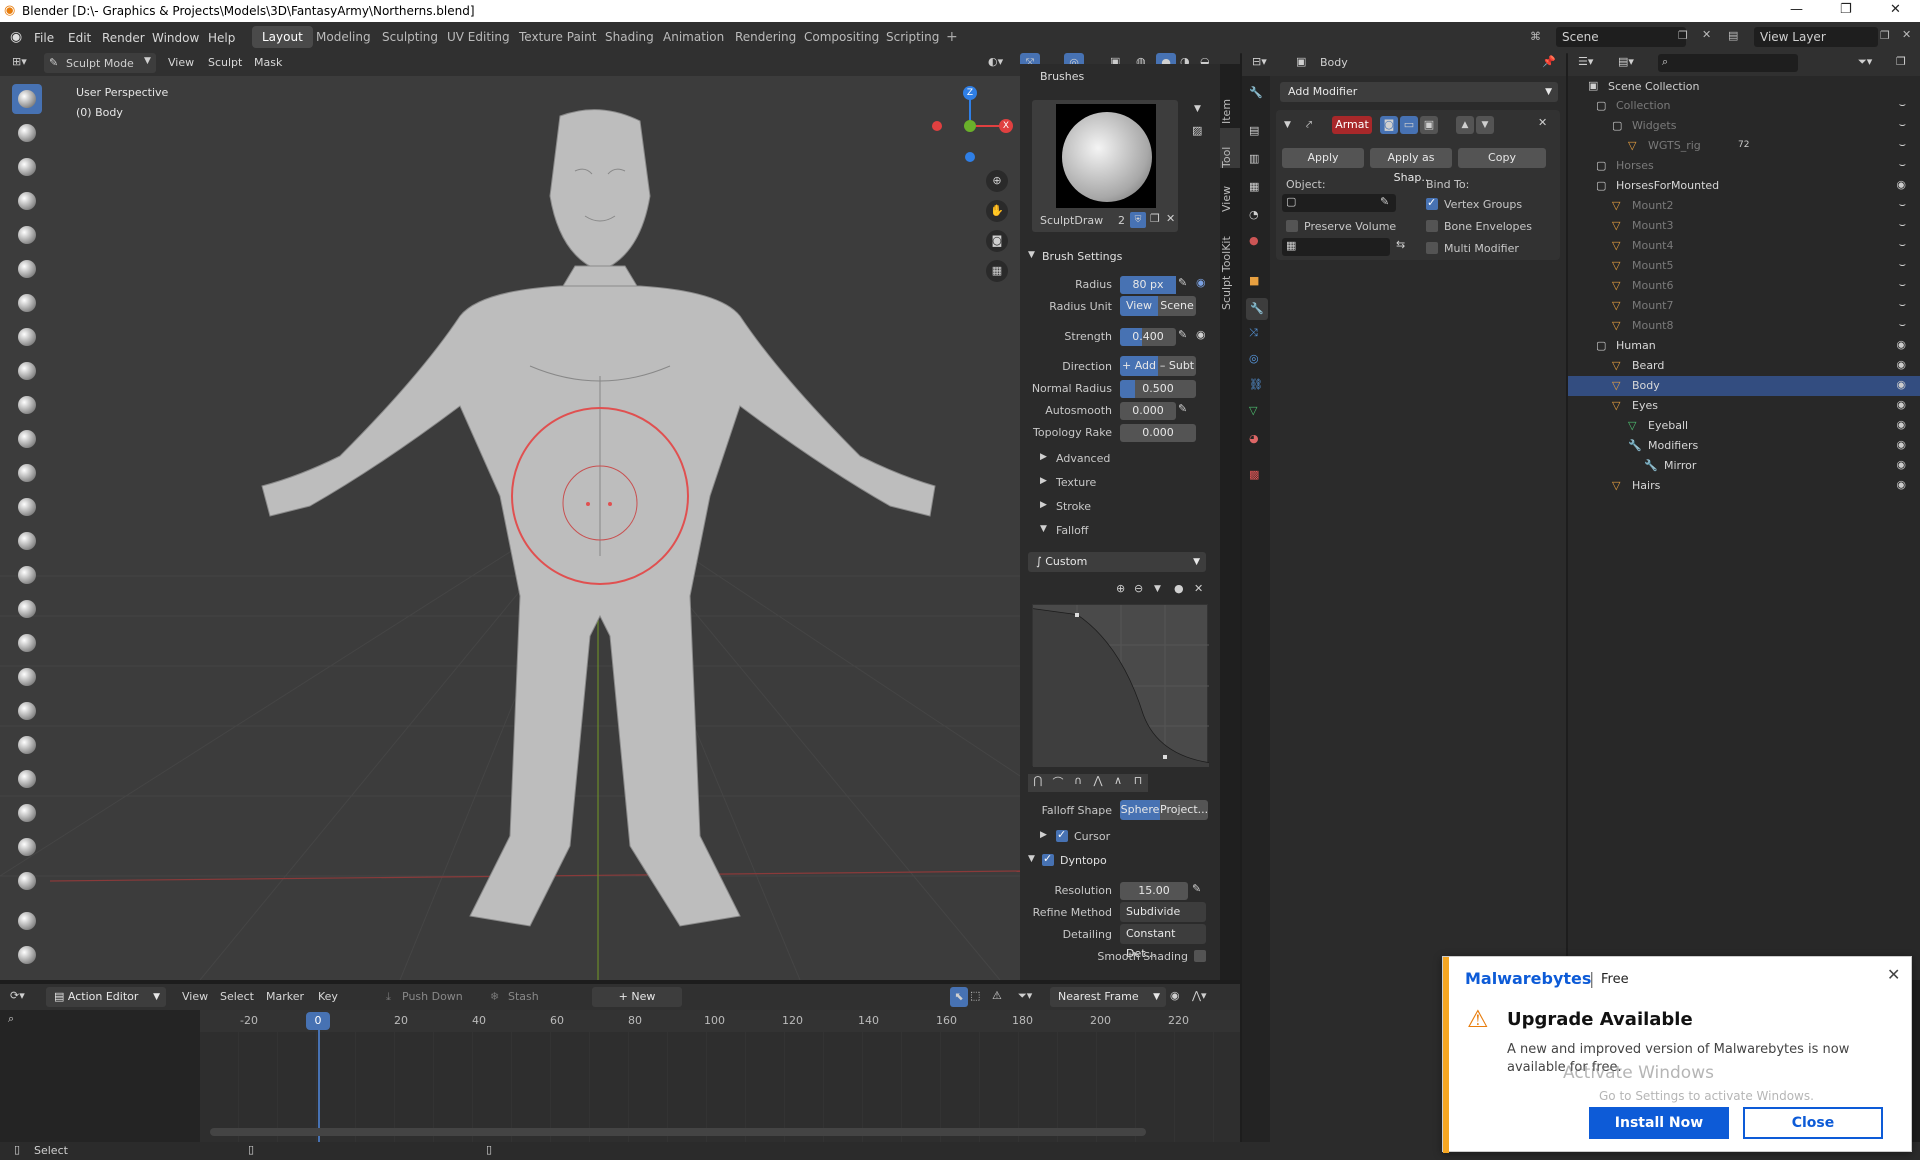  Describe the element at coordinates (1182, 282) in the screenshot. I see `radius-pressure-icon: ✎` at that location.